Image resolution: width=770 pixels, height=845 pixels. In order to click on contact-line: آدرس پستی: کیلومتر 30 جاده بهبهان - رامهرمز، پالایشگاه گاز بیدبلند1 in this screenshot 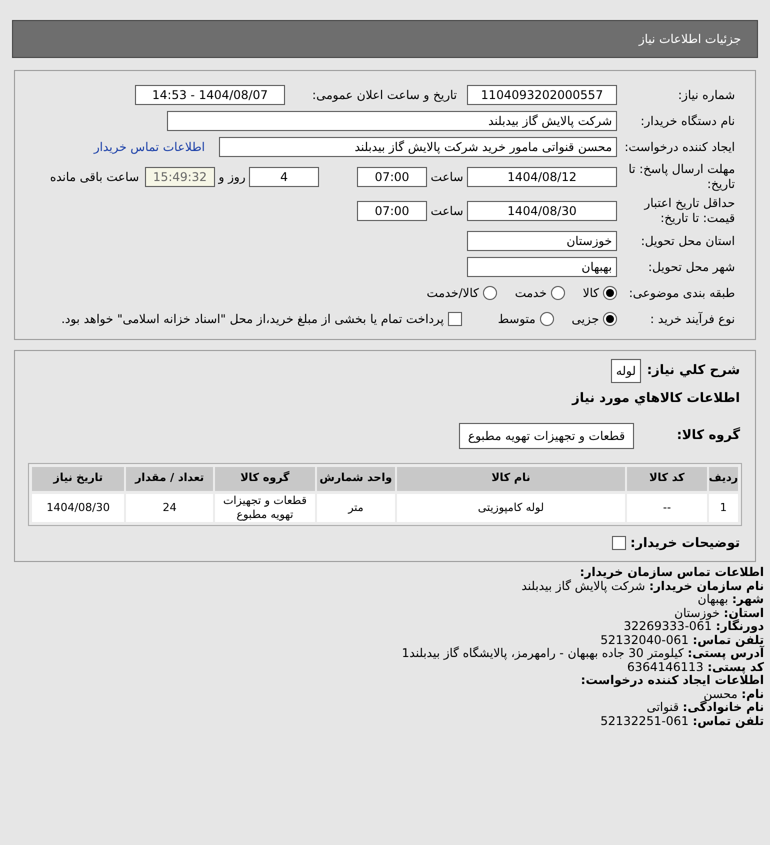, I will do `click(583, 653)`.